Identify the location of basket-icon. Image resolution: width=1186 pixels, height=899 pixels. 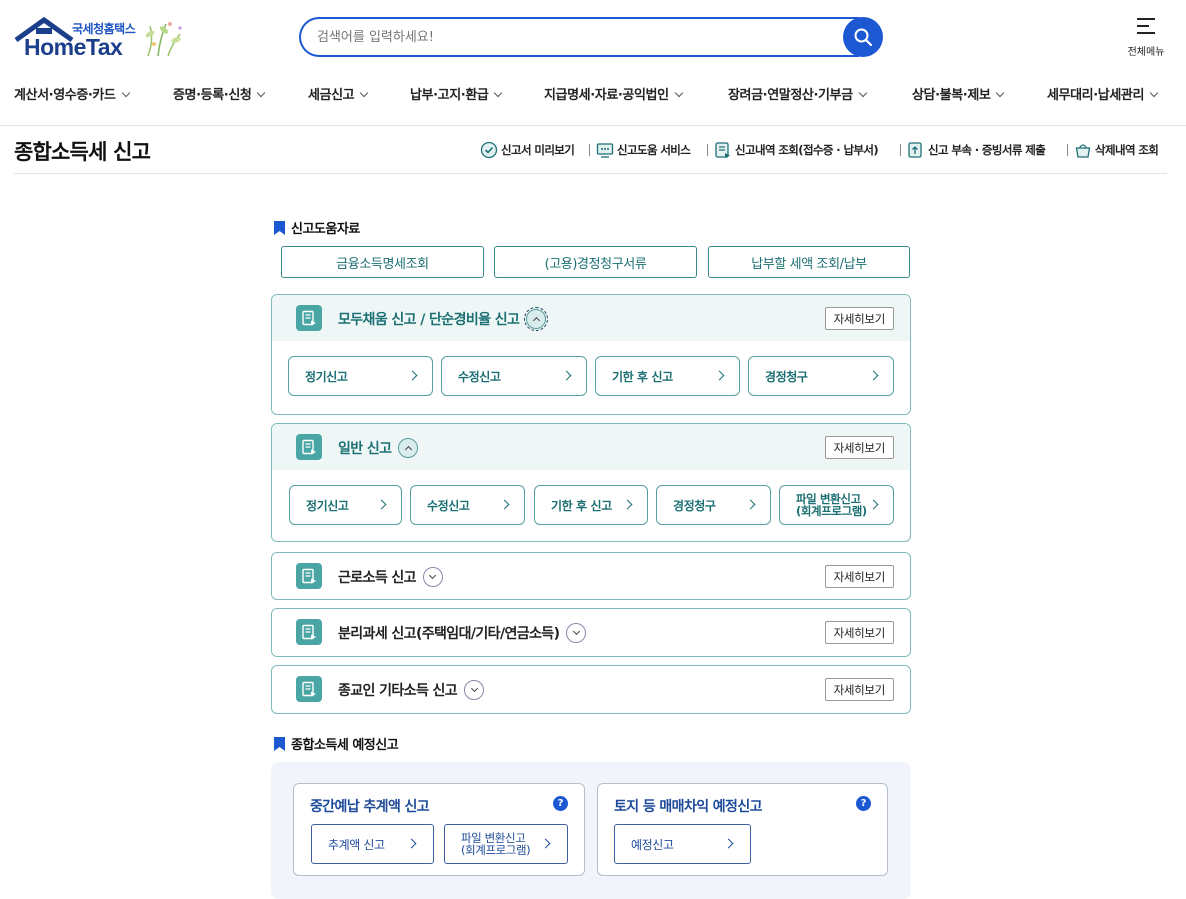
(1083, 151).